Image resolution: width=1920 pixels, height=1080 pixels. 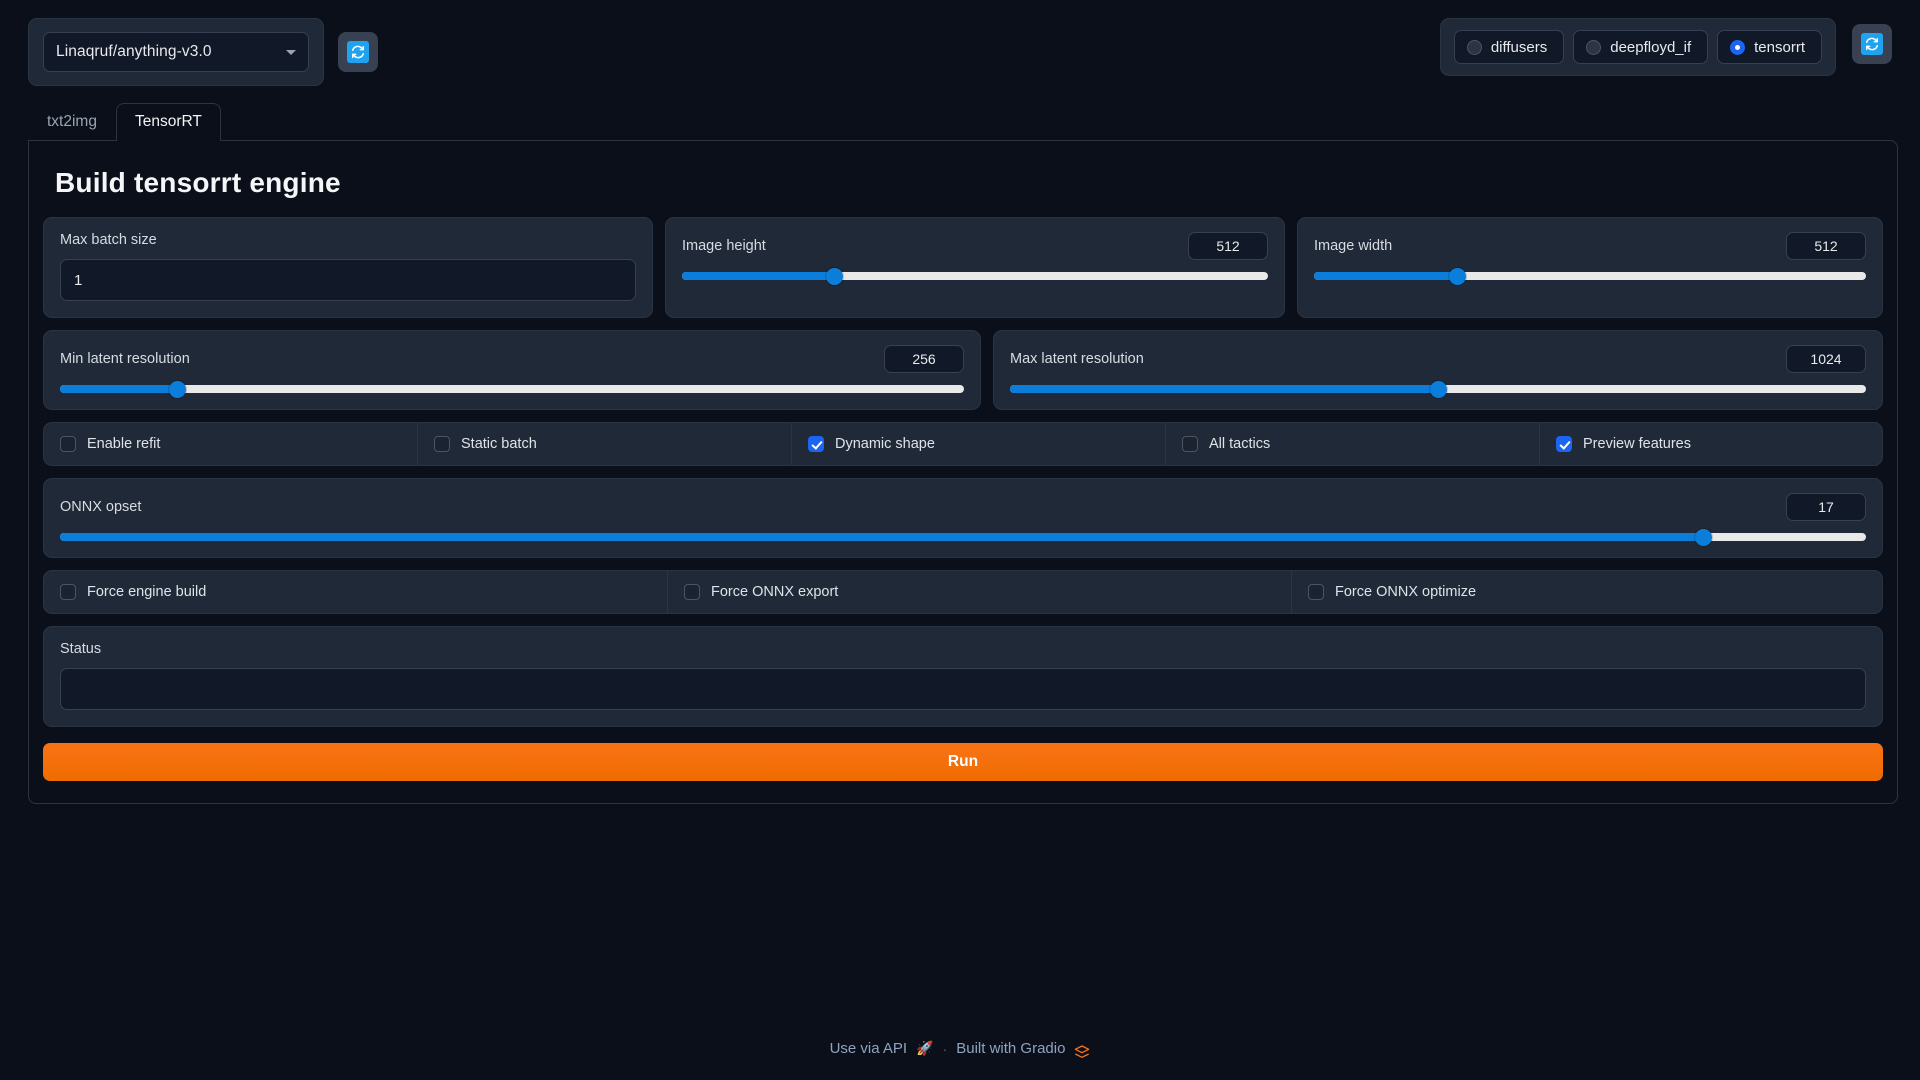 I want to click on use-via-api-link: Use via API, so click(x=869, y=1048).